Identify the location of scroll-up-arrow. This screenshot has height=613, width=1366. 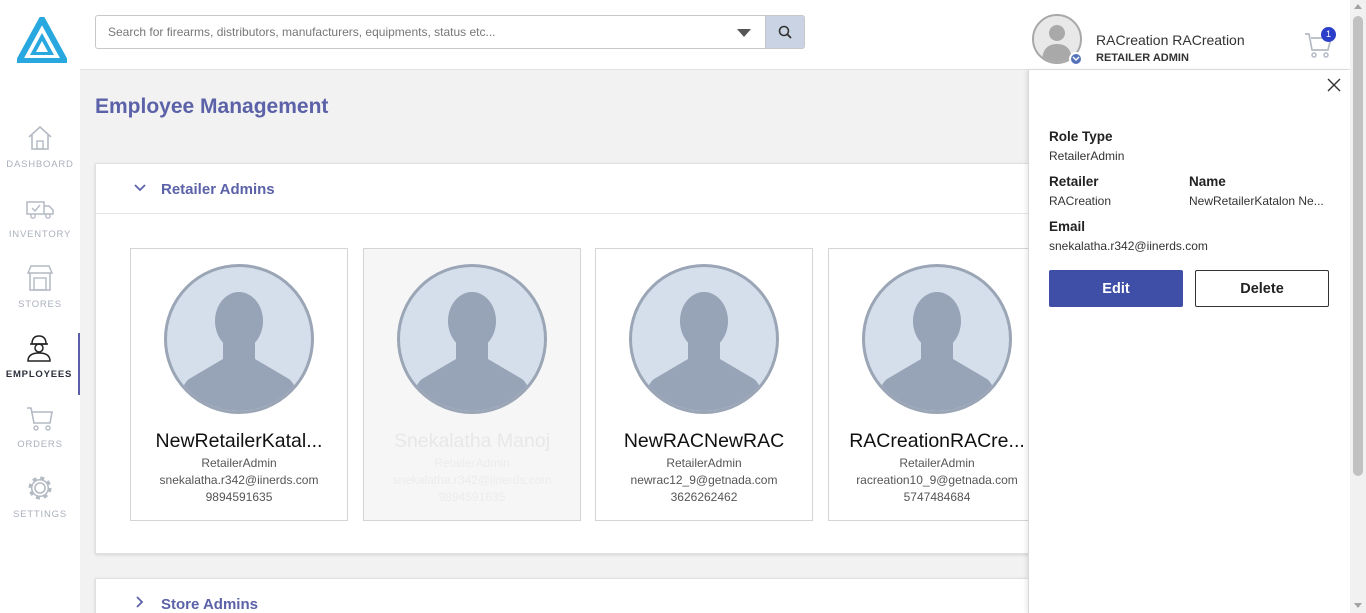
(1358, 6).